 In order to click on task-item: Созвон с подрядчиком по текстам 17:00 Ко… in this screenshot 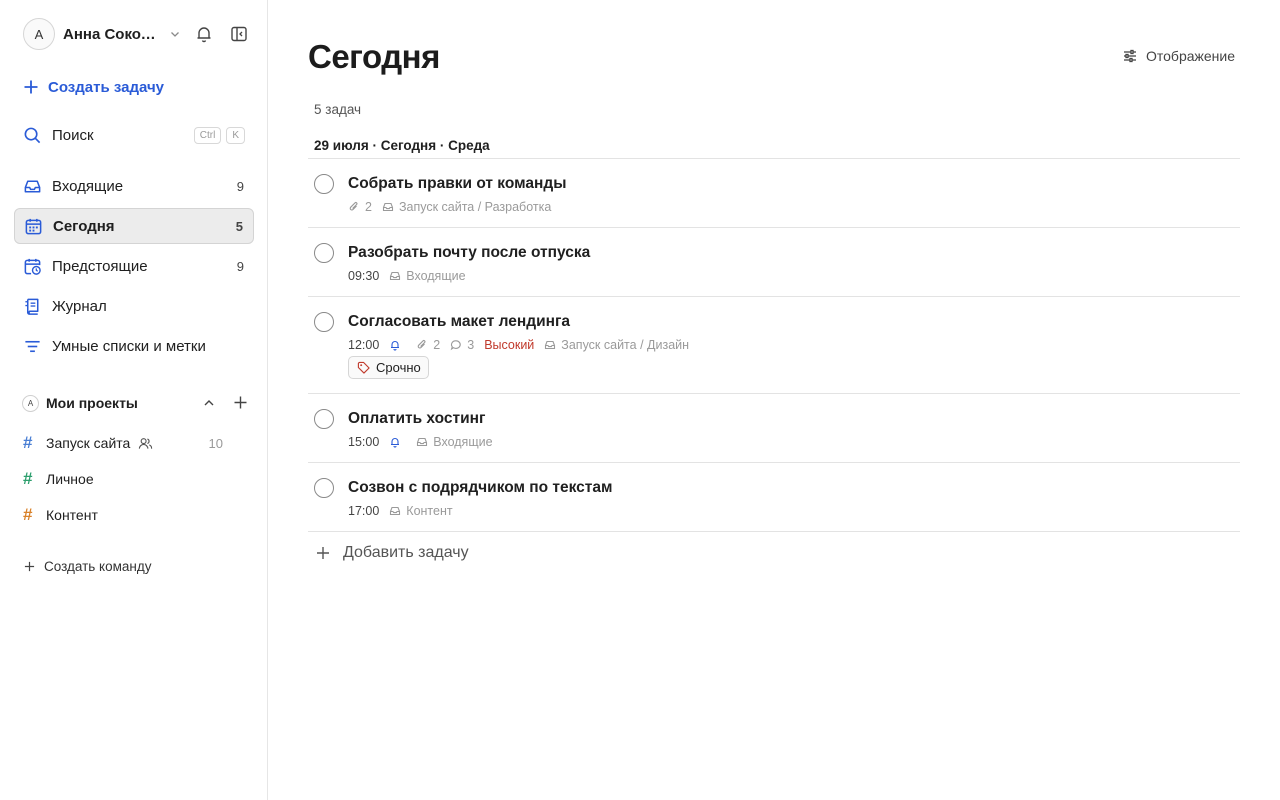, I will do `click(774, 497)`.